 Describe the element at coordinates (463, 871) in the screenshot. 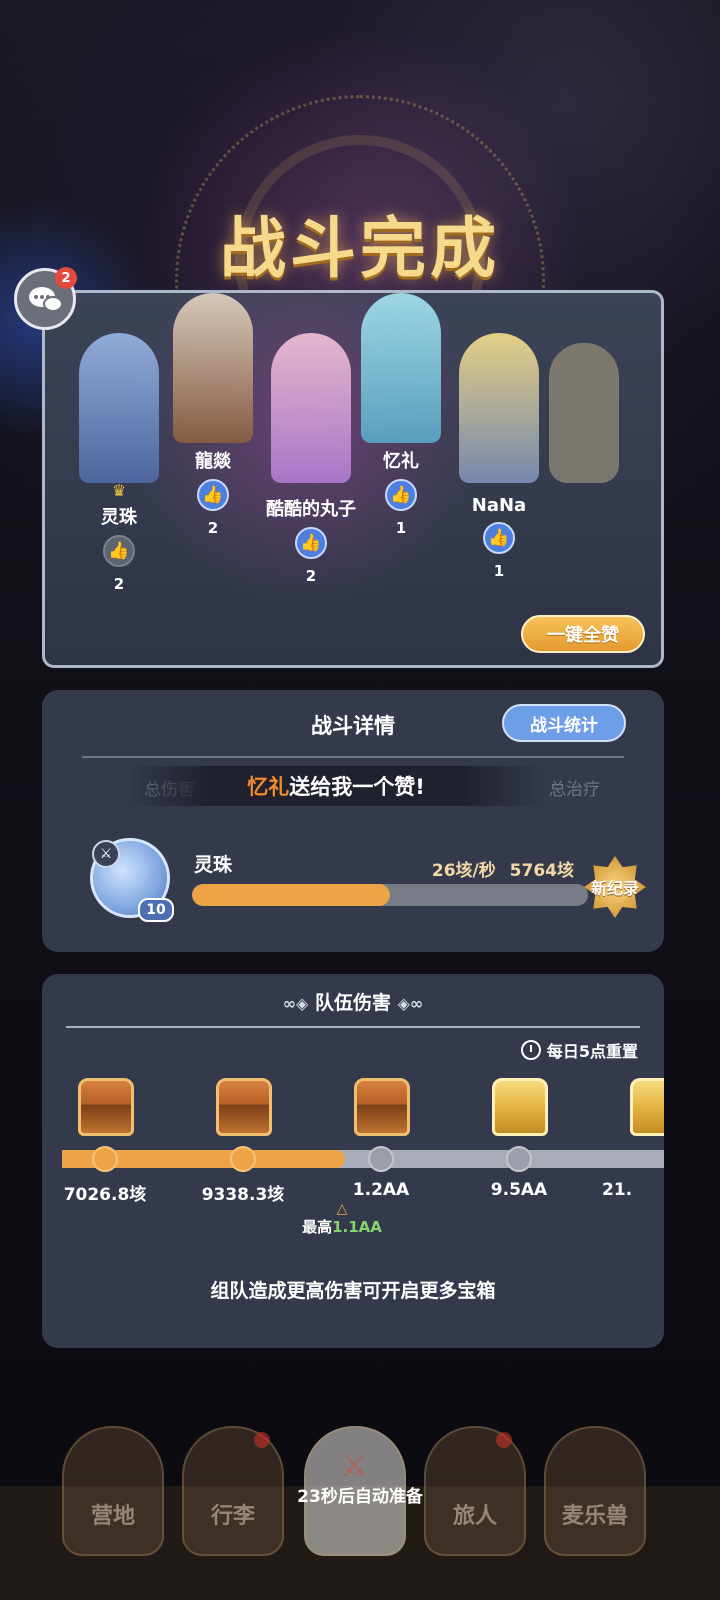

I see `damage-per-second: 26垓/秒` at that location.